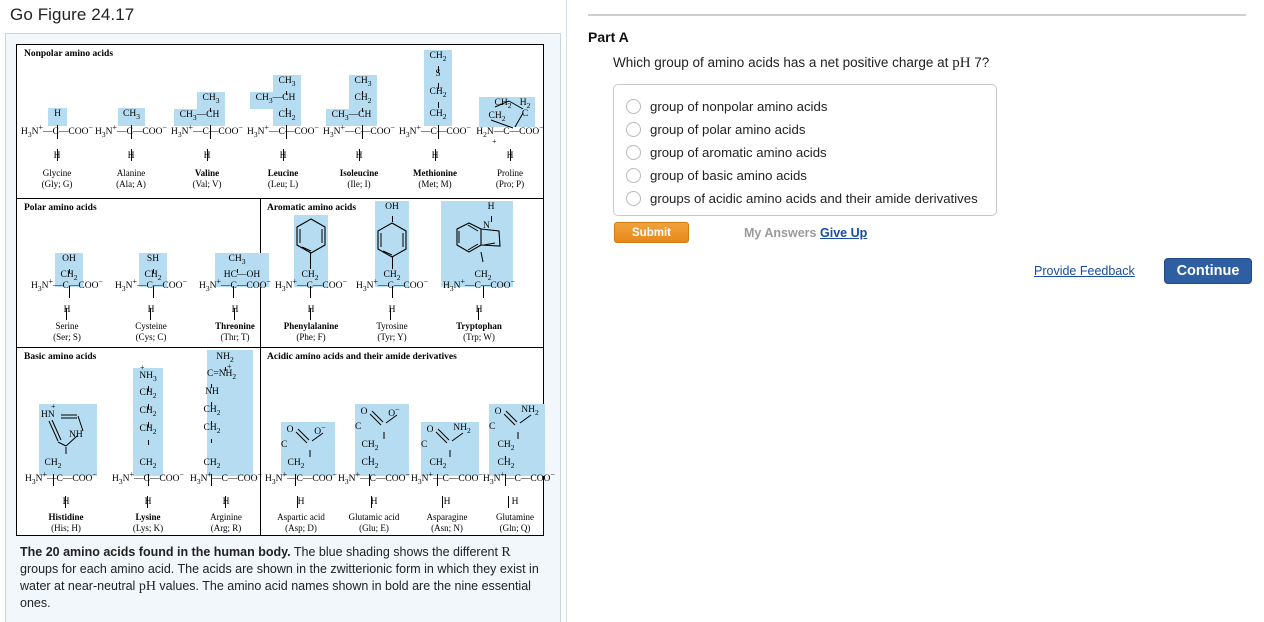 This screenshot has height=622, width=1264. I want to click on amino-acid-name: Glycine, so click(57, 173).